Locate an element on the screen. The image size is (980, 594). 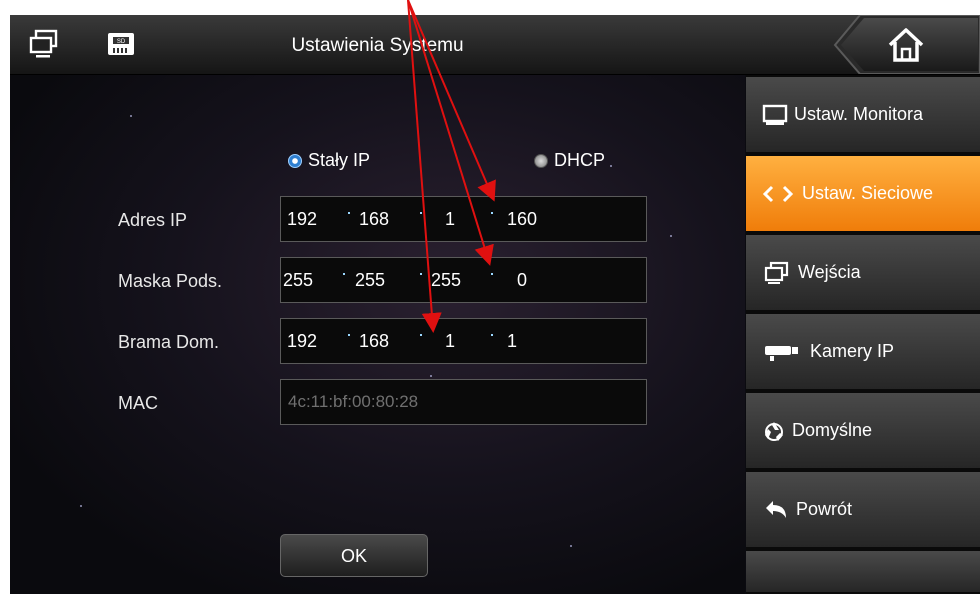
gateway-octet-3: 1 is located at coordinates (450, 341).